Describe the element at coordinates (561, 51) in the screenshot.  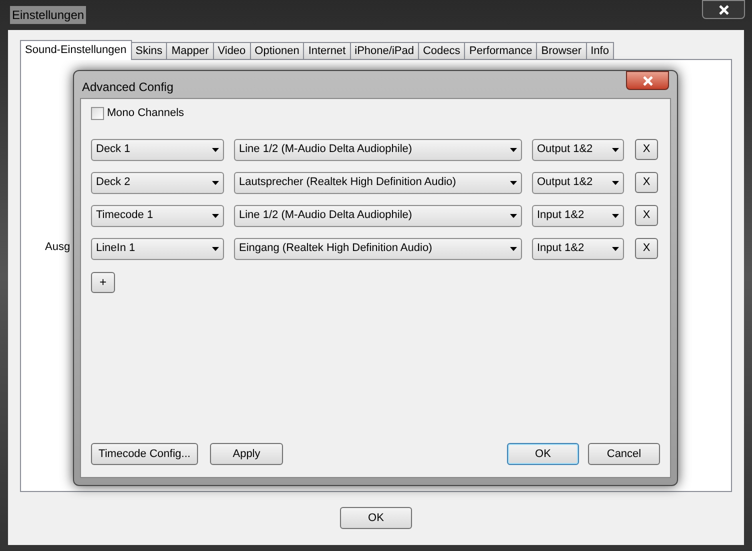
I see `tab: Browser` at that location.